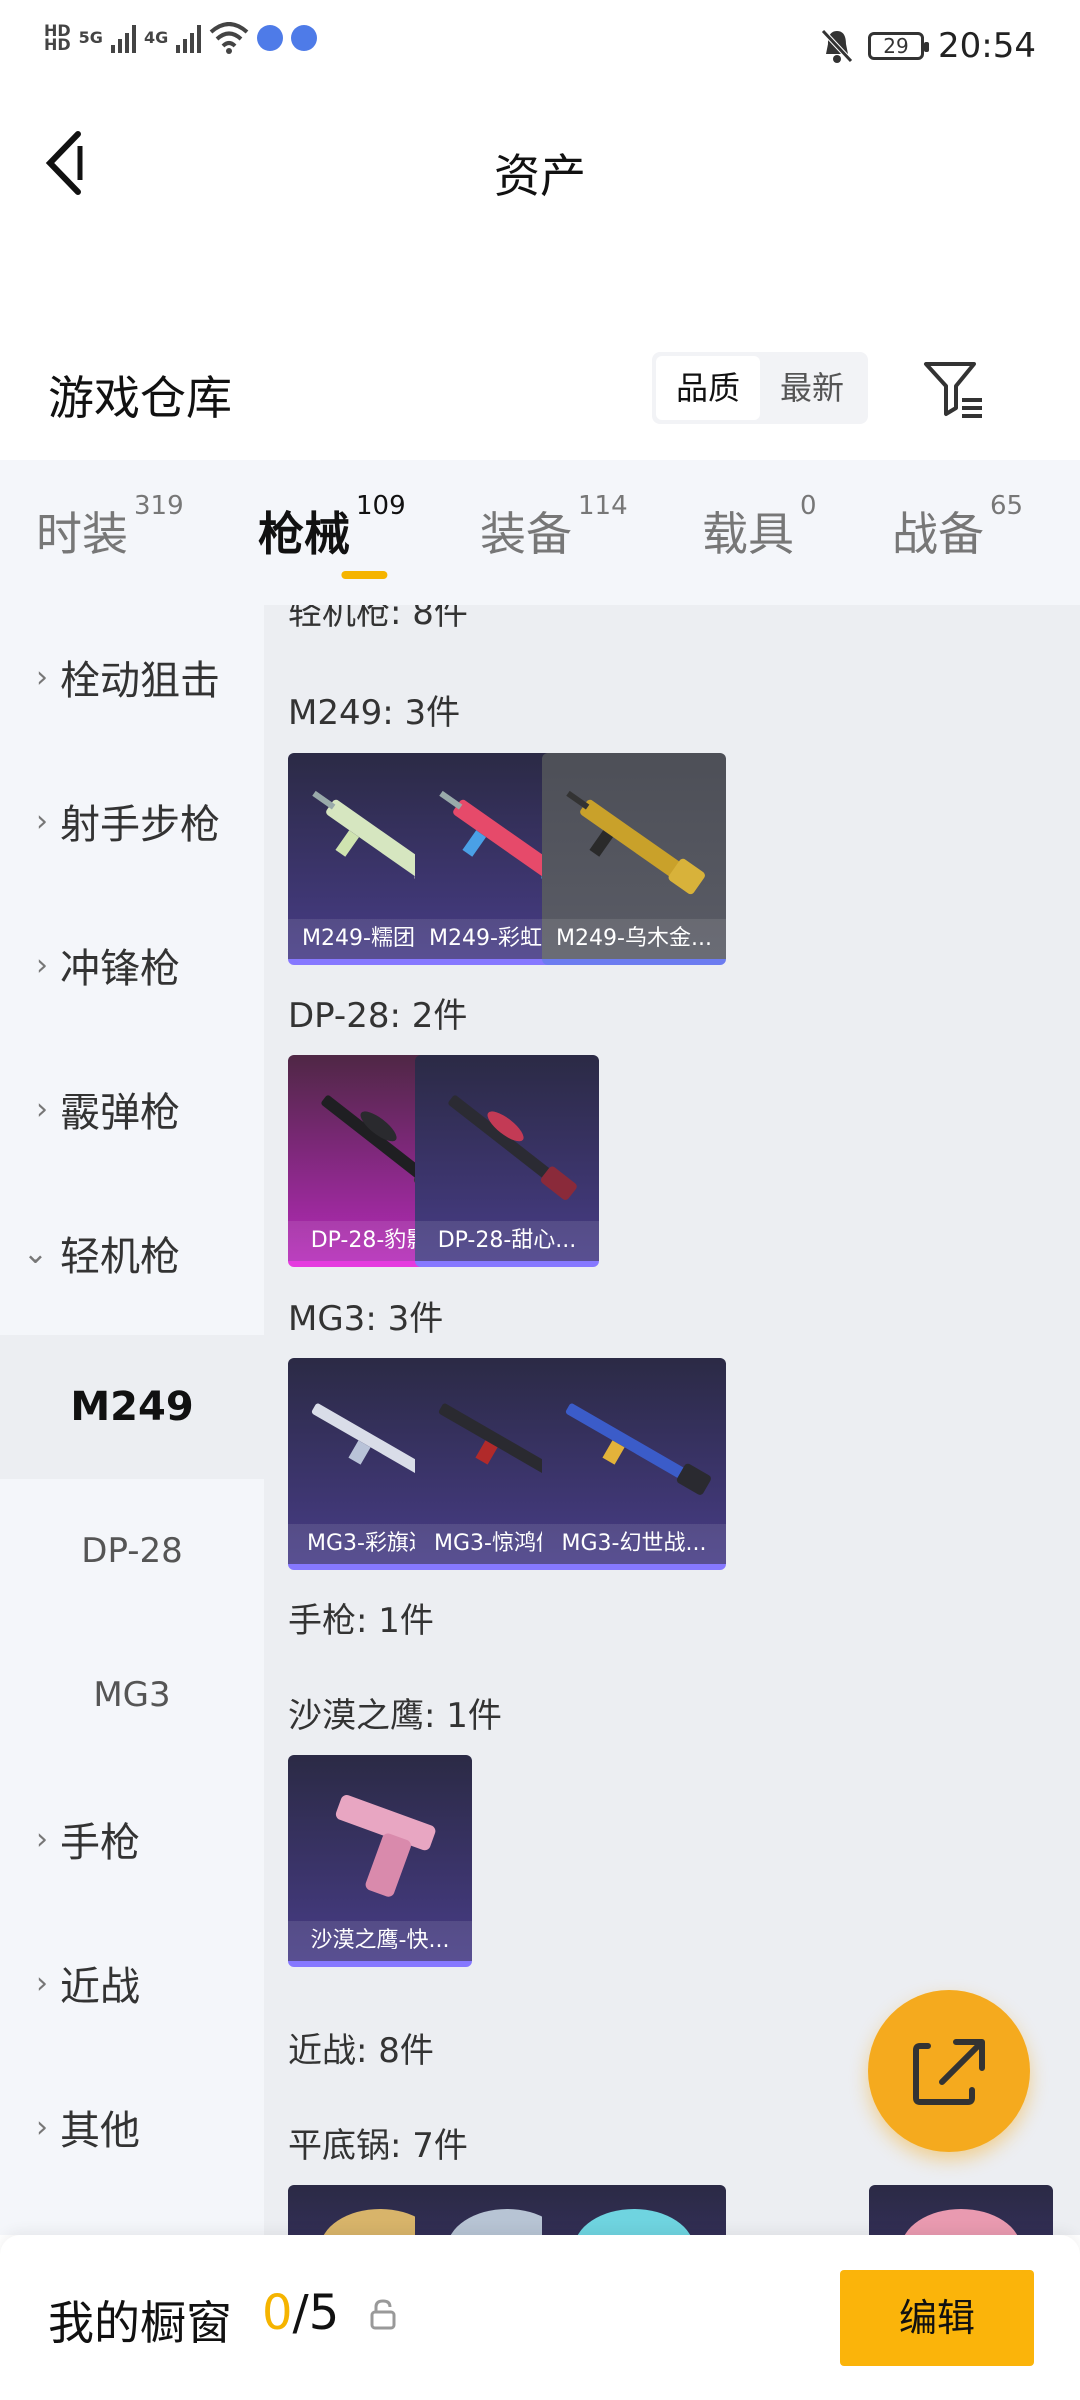  Describe the element at coordinates (987, 46) in the screenshot. I see `clock: 20:54` at that location.